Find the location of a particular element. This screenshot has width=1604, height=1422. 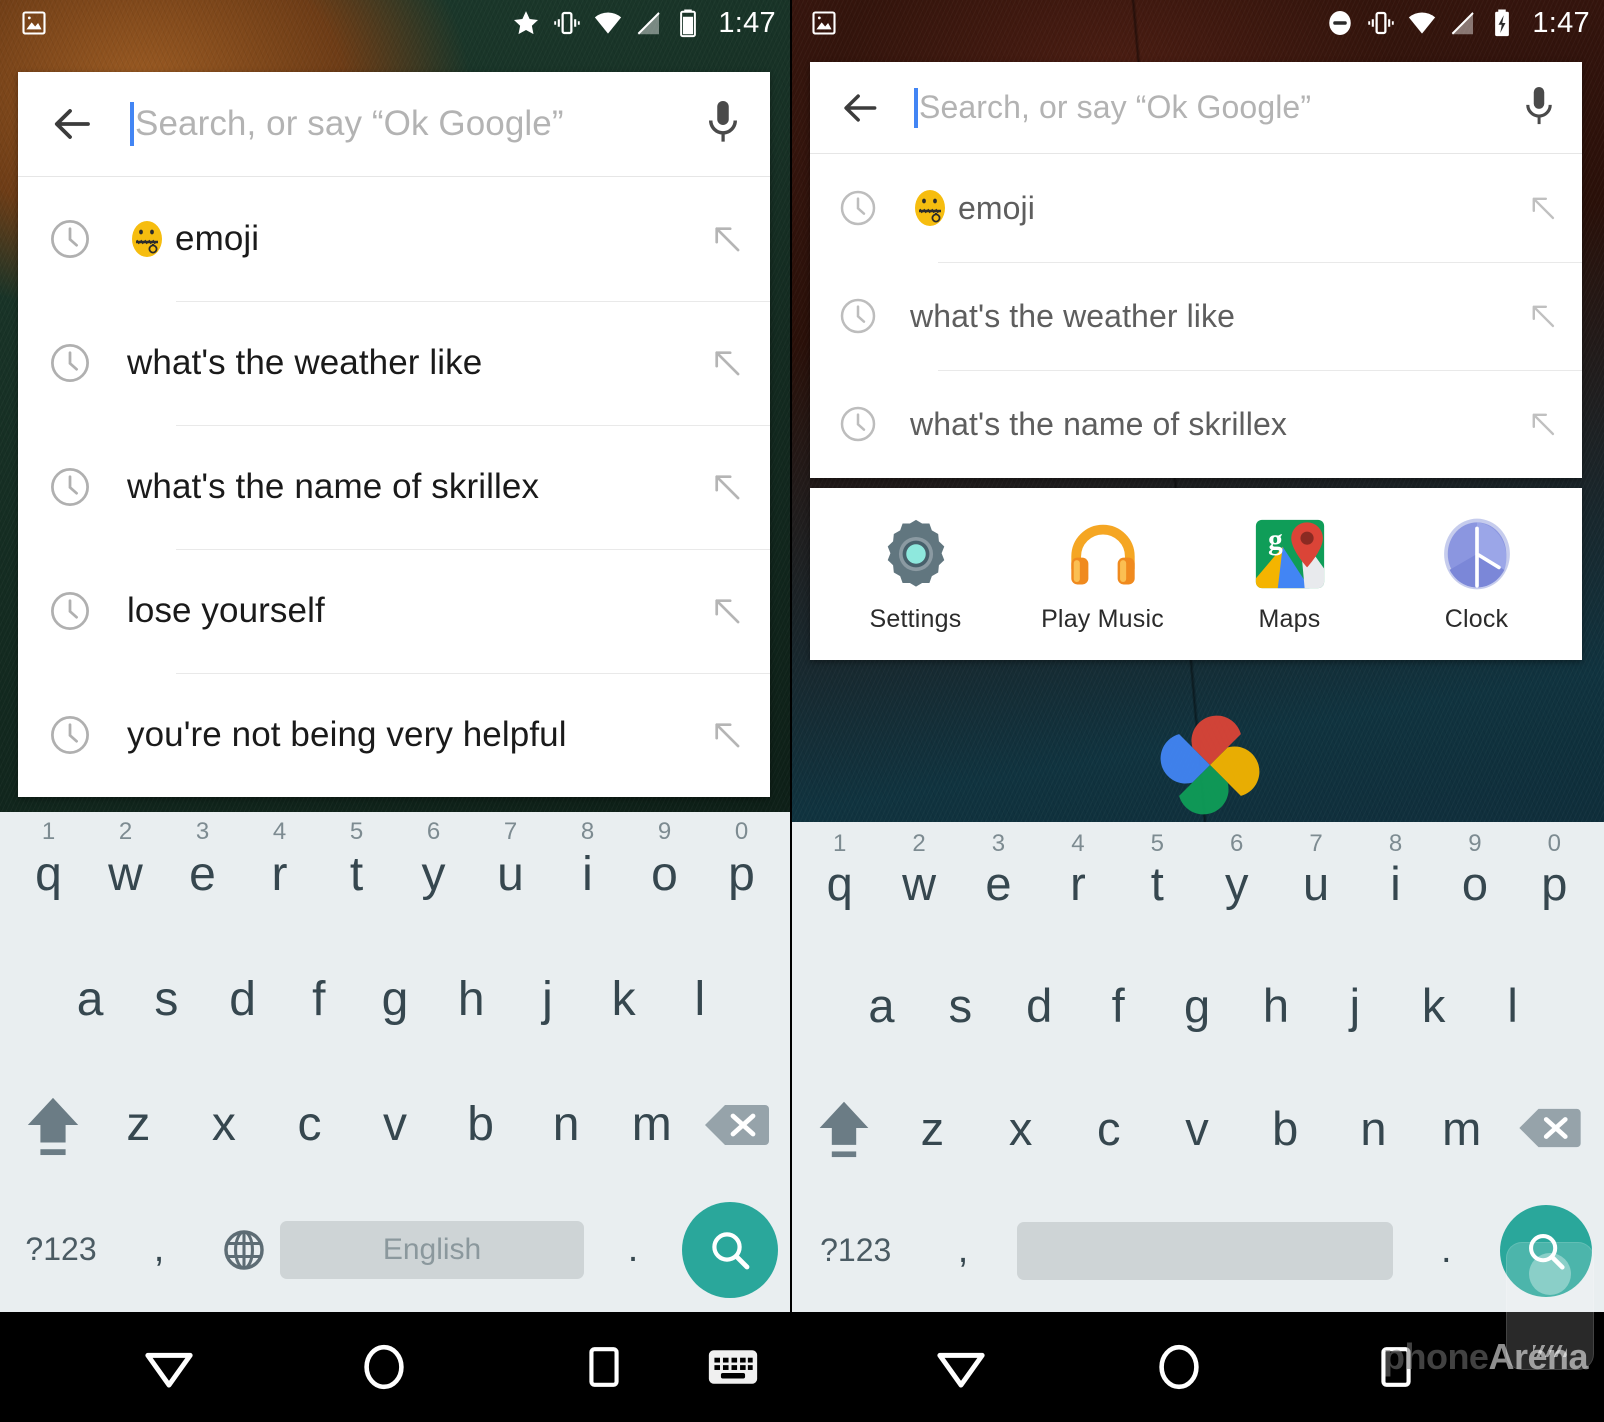

app-shortcut-maps: g Maps is located at coordinates (1290, 574).